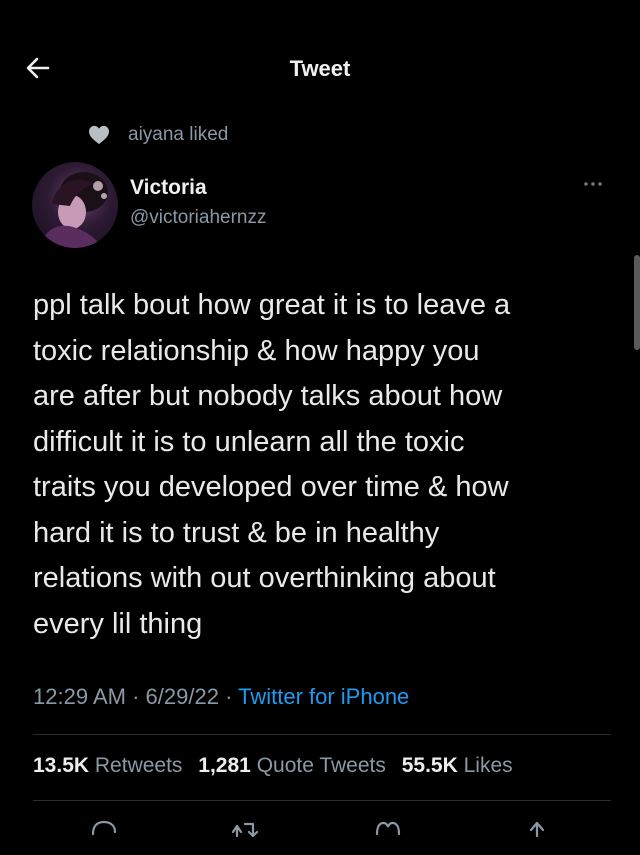  I want to click on heart-icon, so click(99, 135).